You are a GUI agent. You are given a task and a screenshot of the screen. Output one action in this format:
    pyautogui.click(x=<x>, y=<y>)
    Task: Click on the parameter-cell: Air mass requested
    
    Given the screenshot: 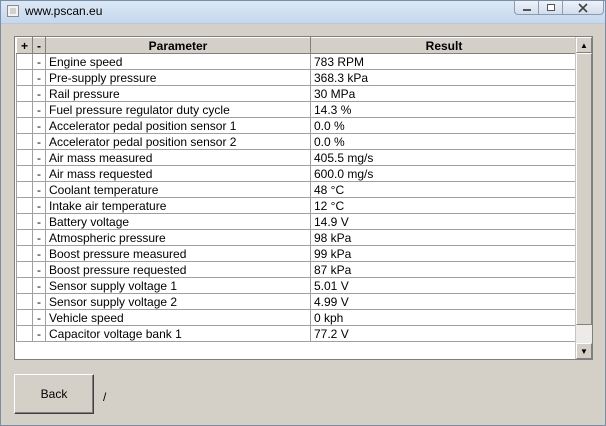 What is the action you would take?
    pyautogui.click(x=178, y=173)
    